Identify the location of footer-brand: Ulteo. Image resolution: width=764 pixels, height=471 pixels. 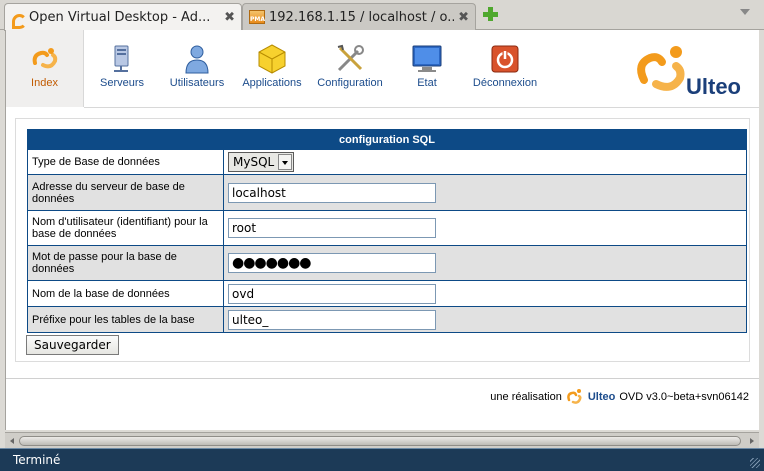
(602, 397).